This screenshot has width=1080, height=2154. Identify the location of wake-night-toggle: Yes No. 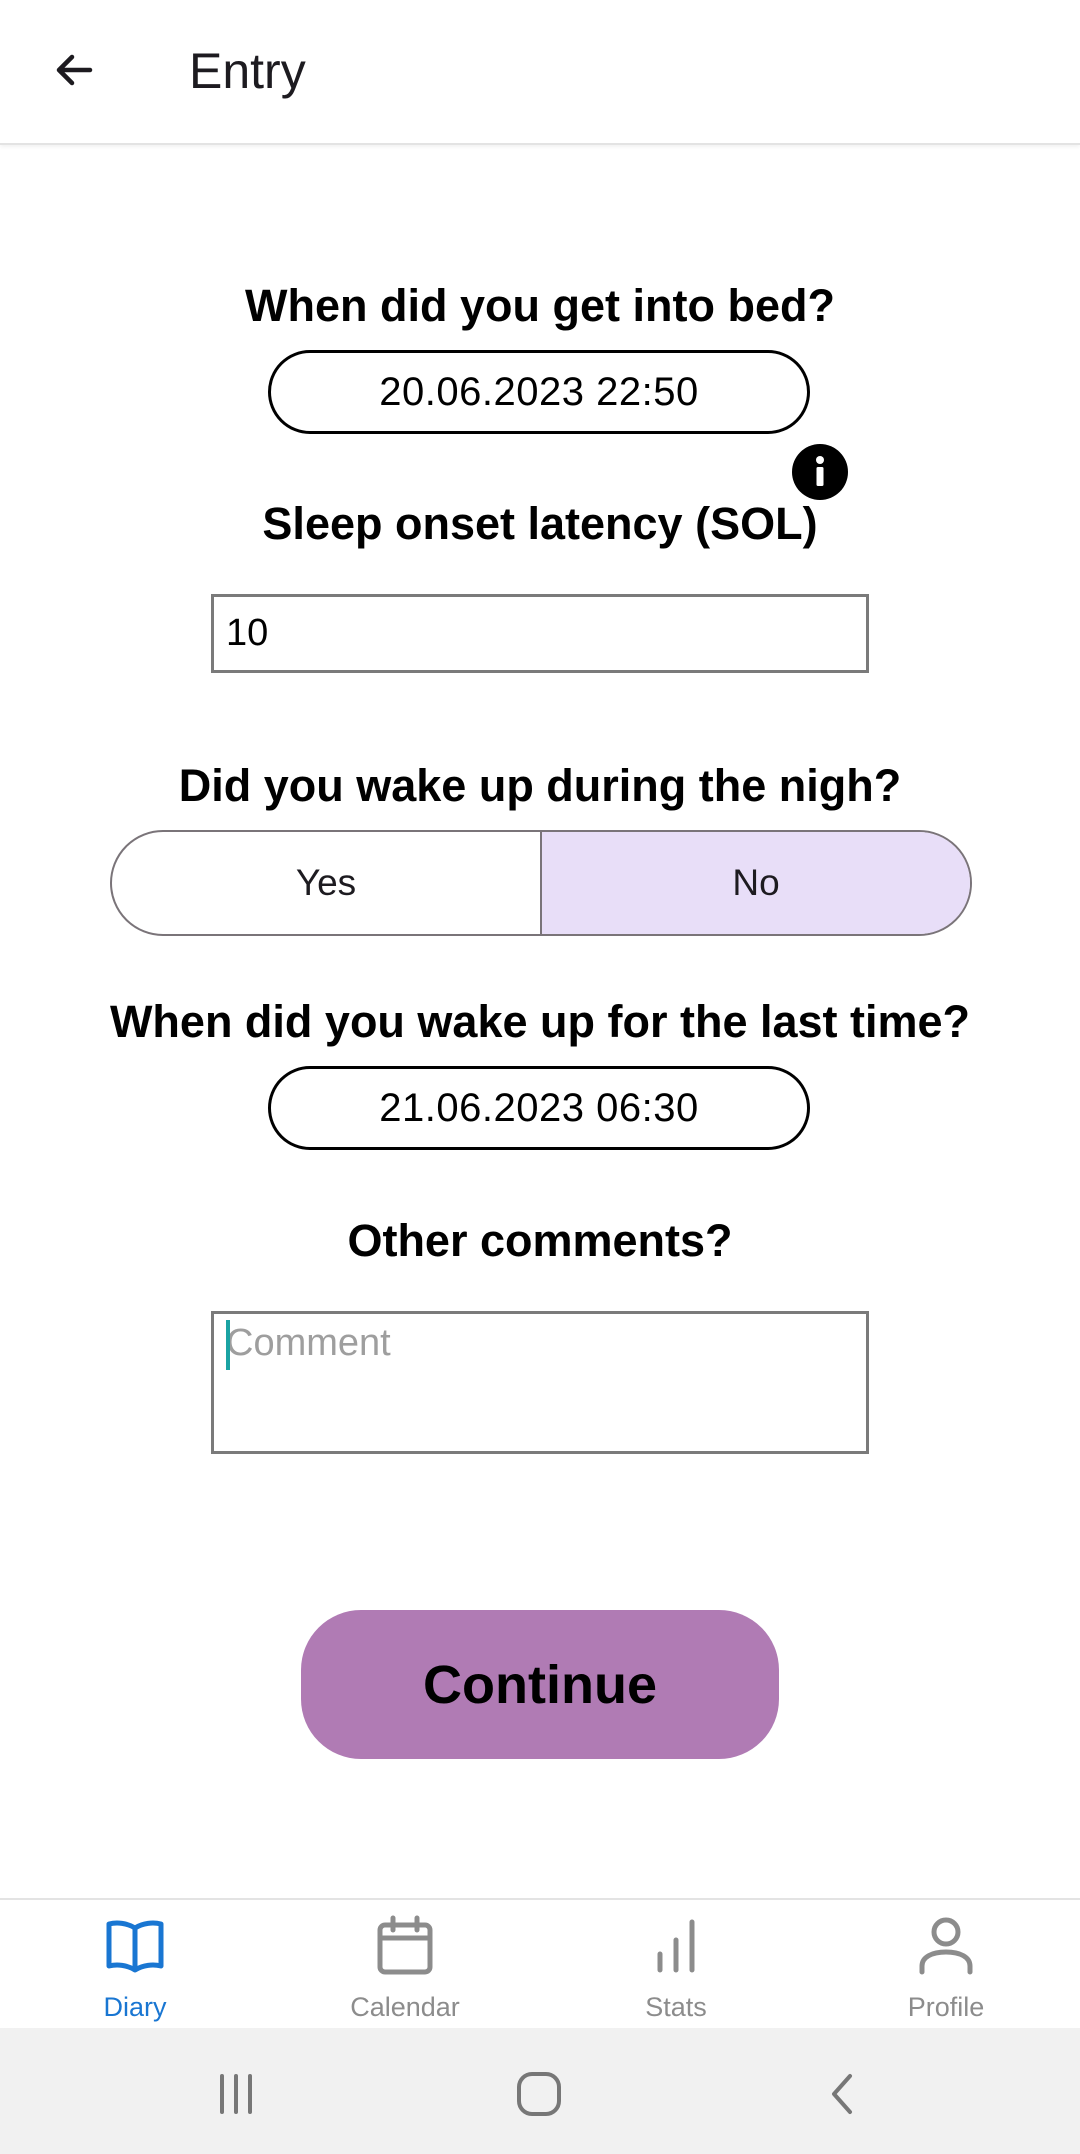
(541, 883).